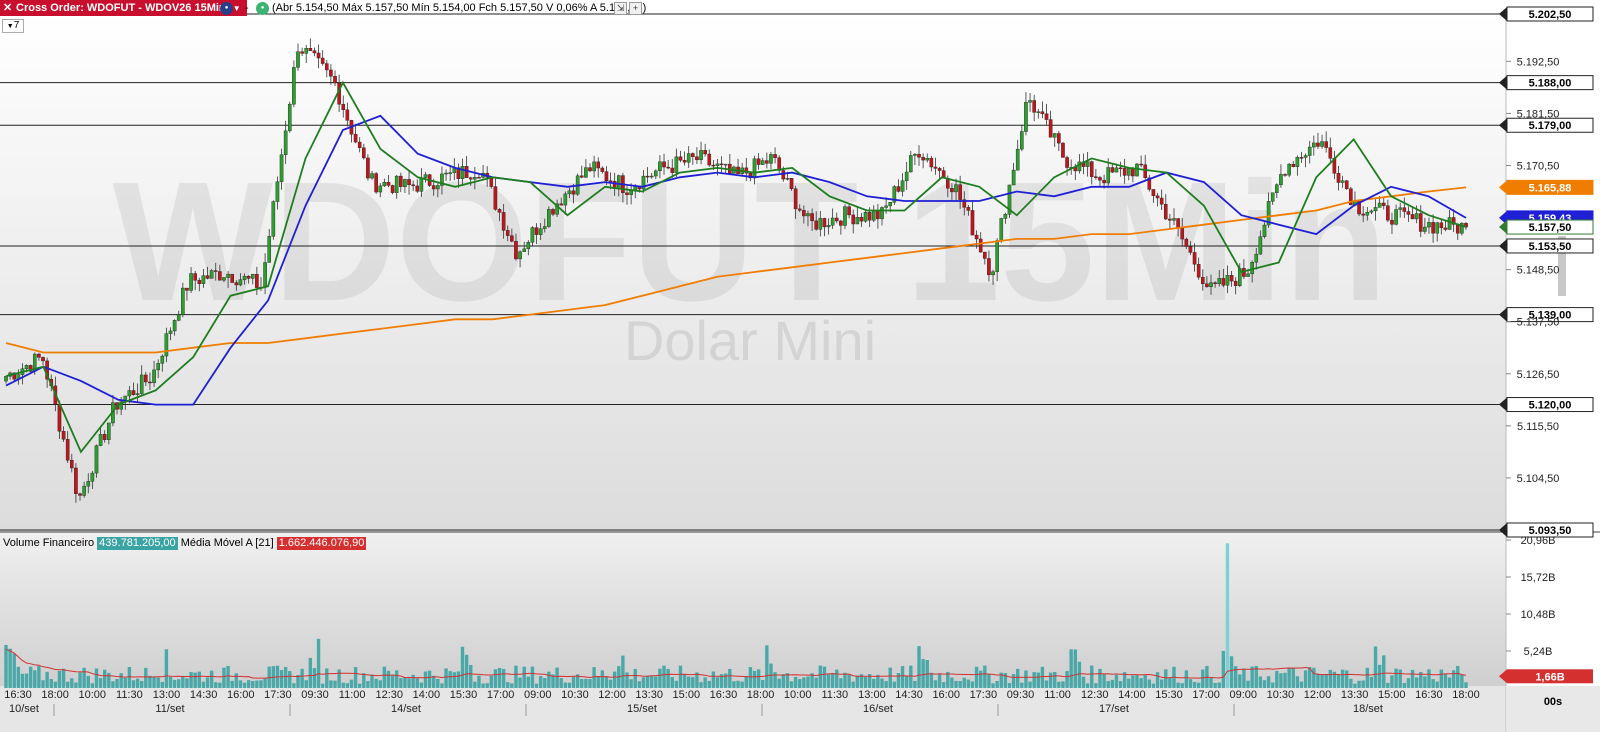 This screenshot has height=732, width=1600. Describe the element at coordinates (1538, 479) in the screenshot. I see `price-tick-label: 5.104,50` at that location.